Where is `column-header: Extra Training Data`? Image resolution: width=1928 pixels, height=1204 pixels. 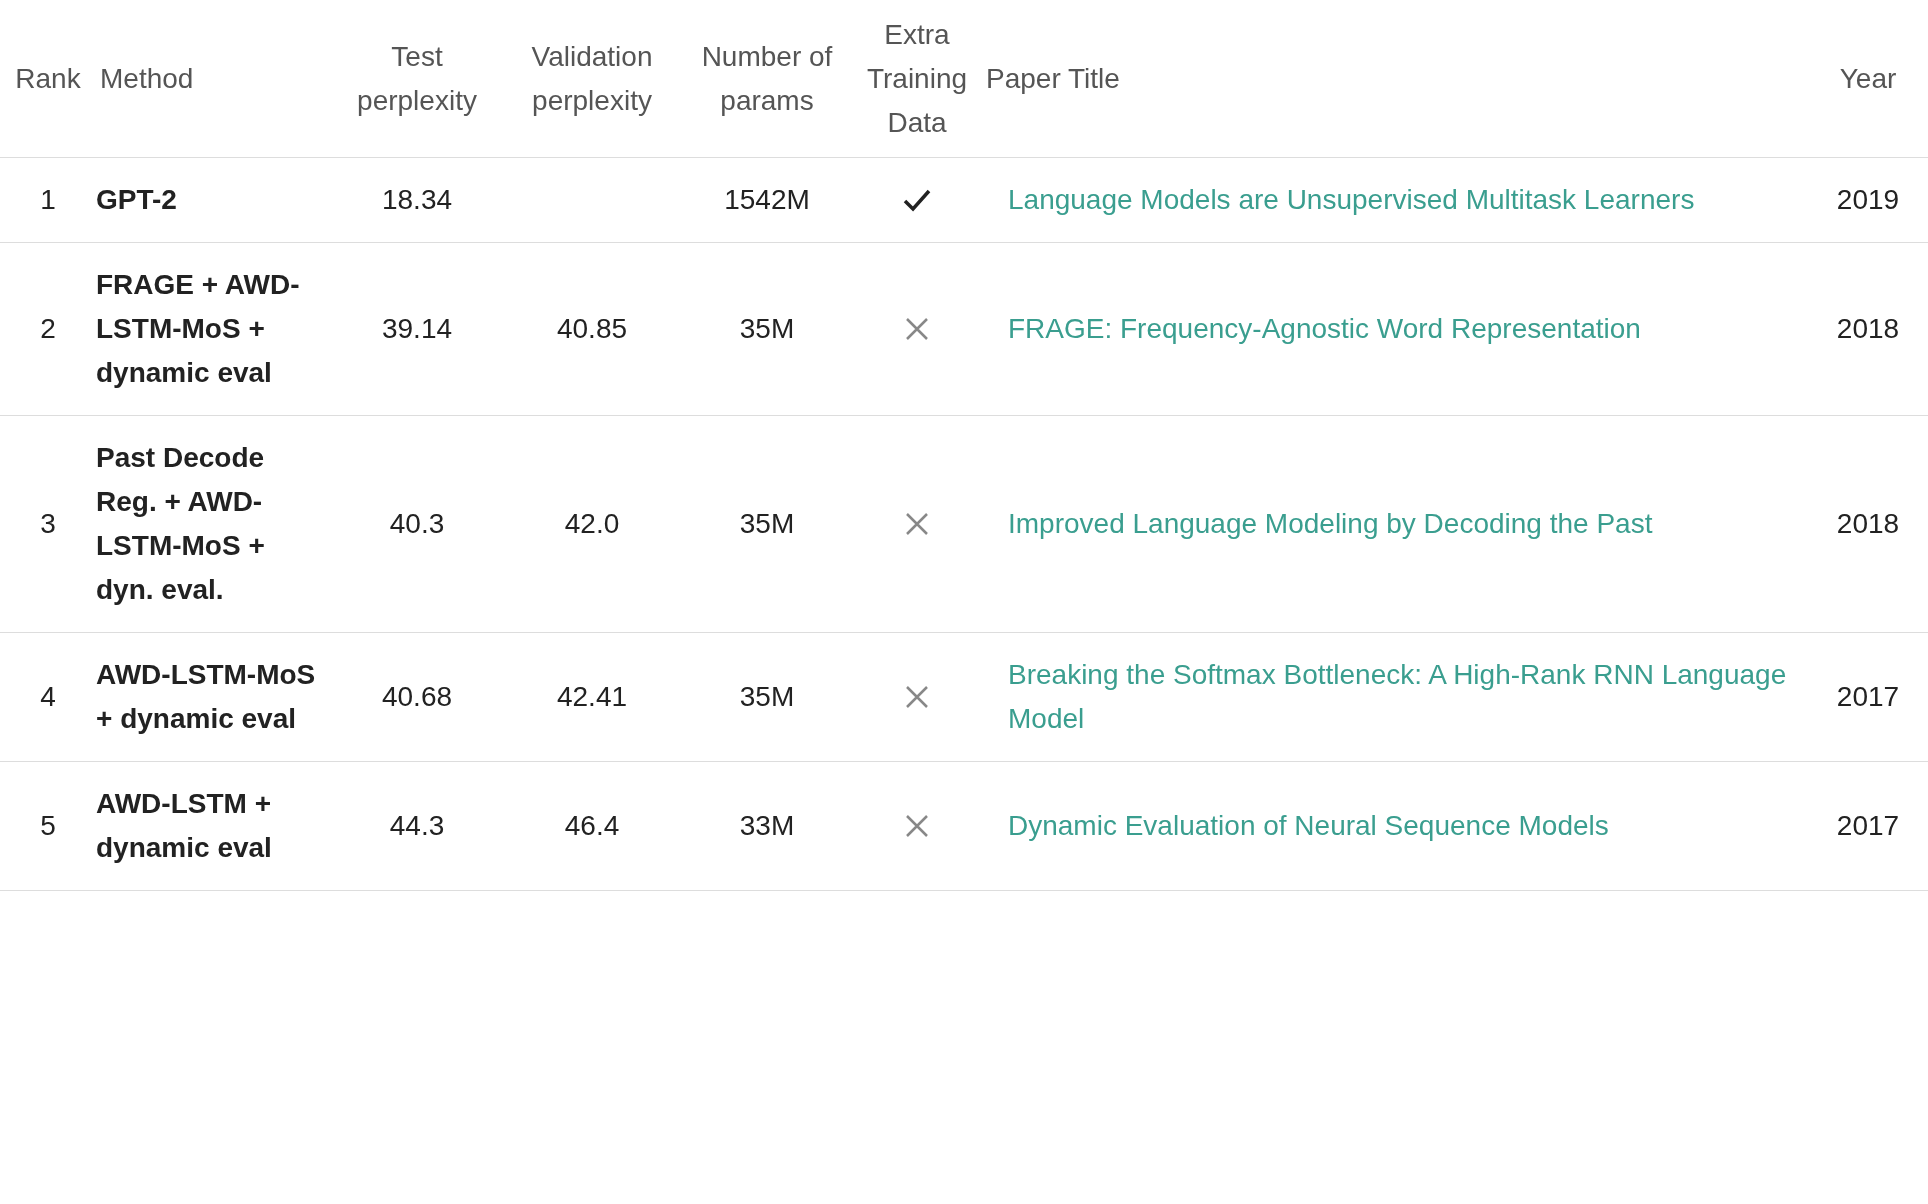 column-header: Extra Training Data is located at coordinates (917, 78).